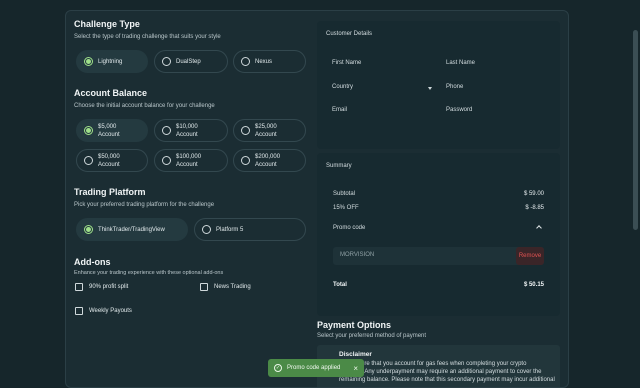 Image resolution: width=640 pixels, height=388 pixels. I want to click on trading-platform-title: Trading Platform, so click(110, 192).